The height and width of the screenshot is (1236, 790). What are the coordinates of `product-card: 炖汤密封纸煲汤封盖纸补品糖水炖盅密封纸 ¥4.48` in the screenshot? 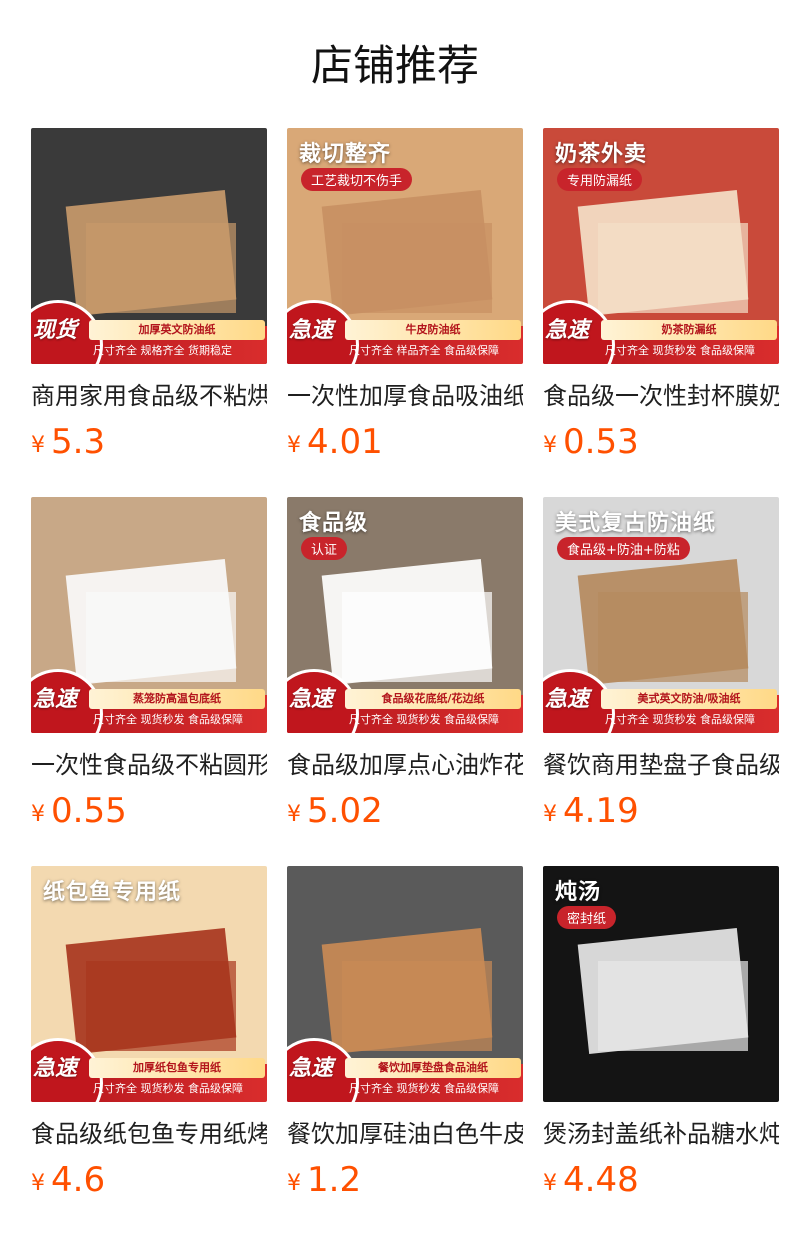 It's located at (661, 1033).